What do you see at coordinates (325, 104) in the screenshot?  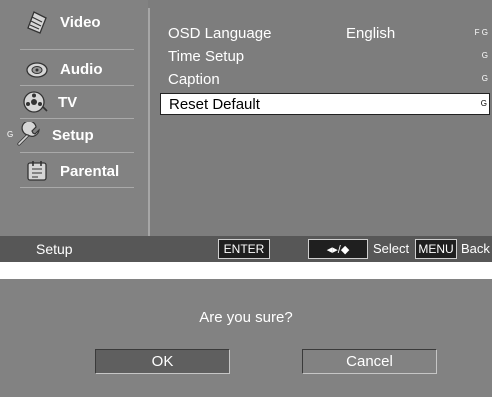 I see `menu-row-reset-default: Reset Default G` at bounding box center [325, 104].